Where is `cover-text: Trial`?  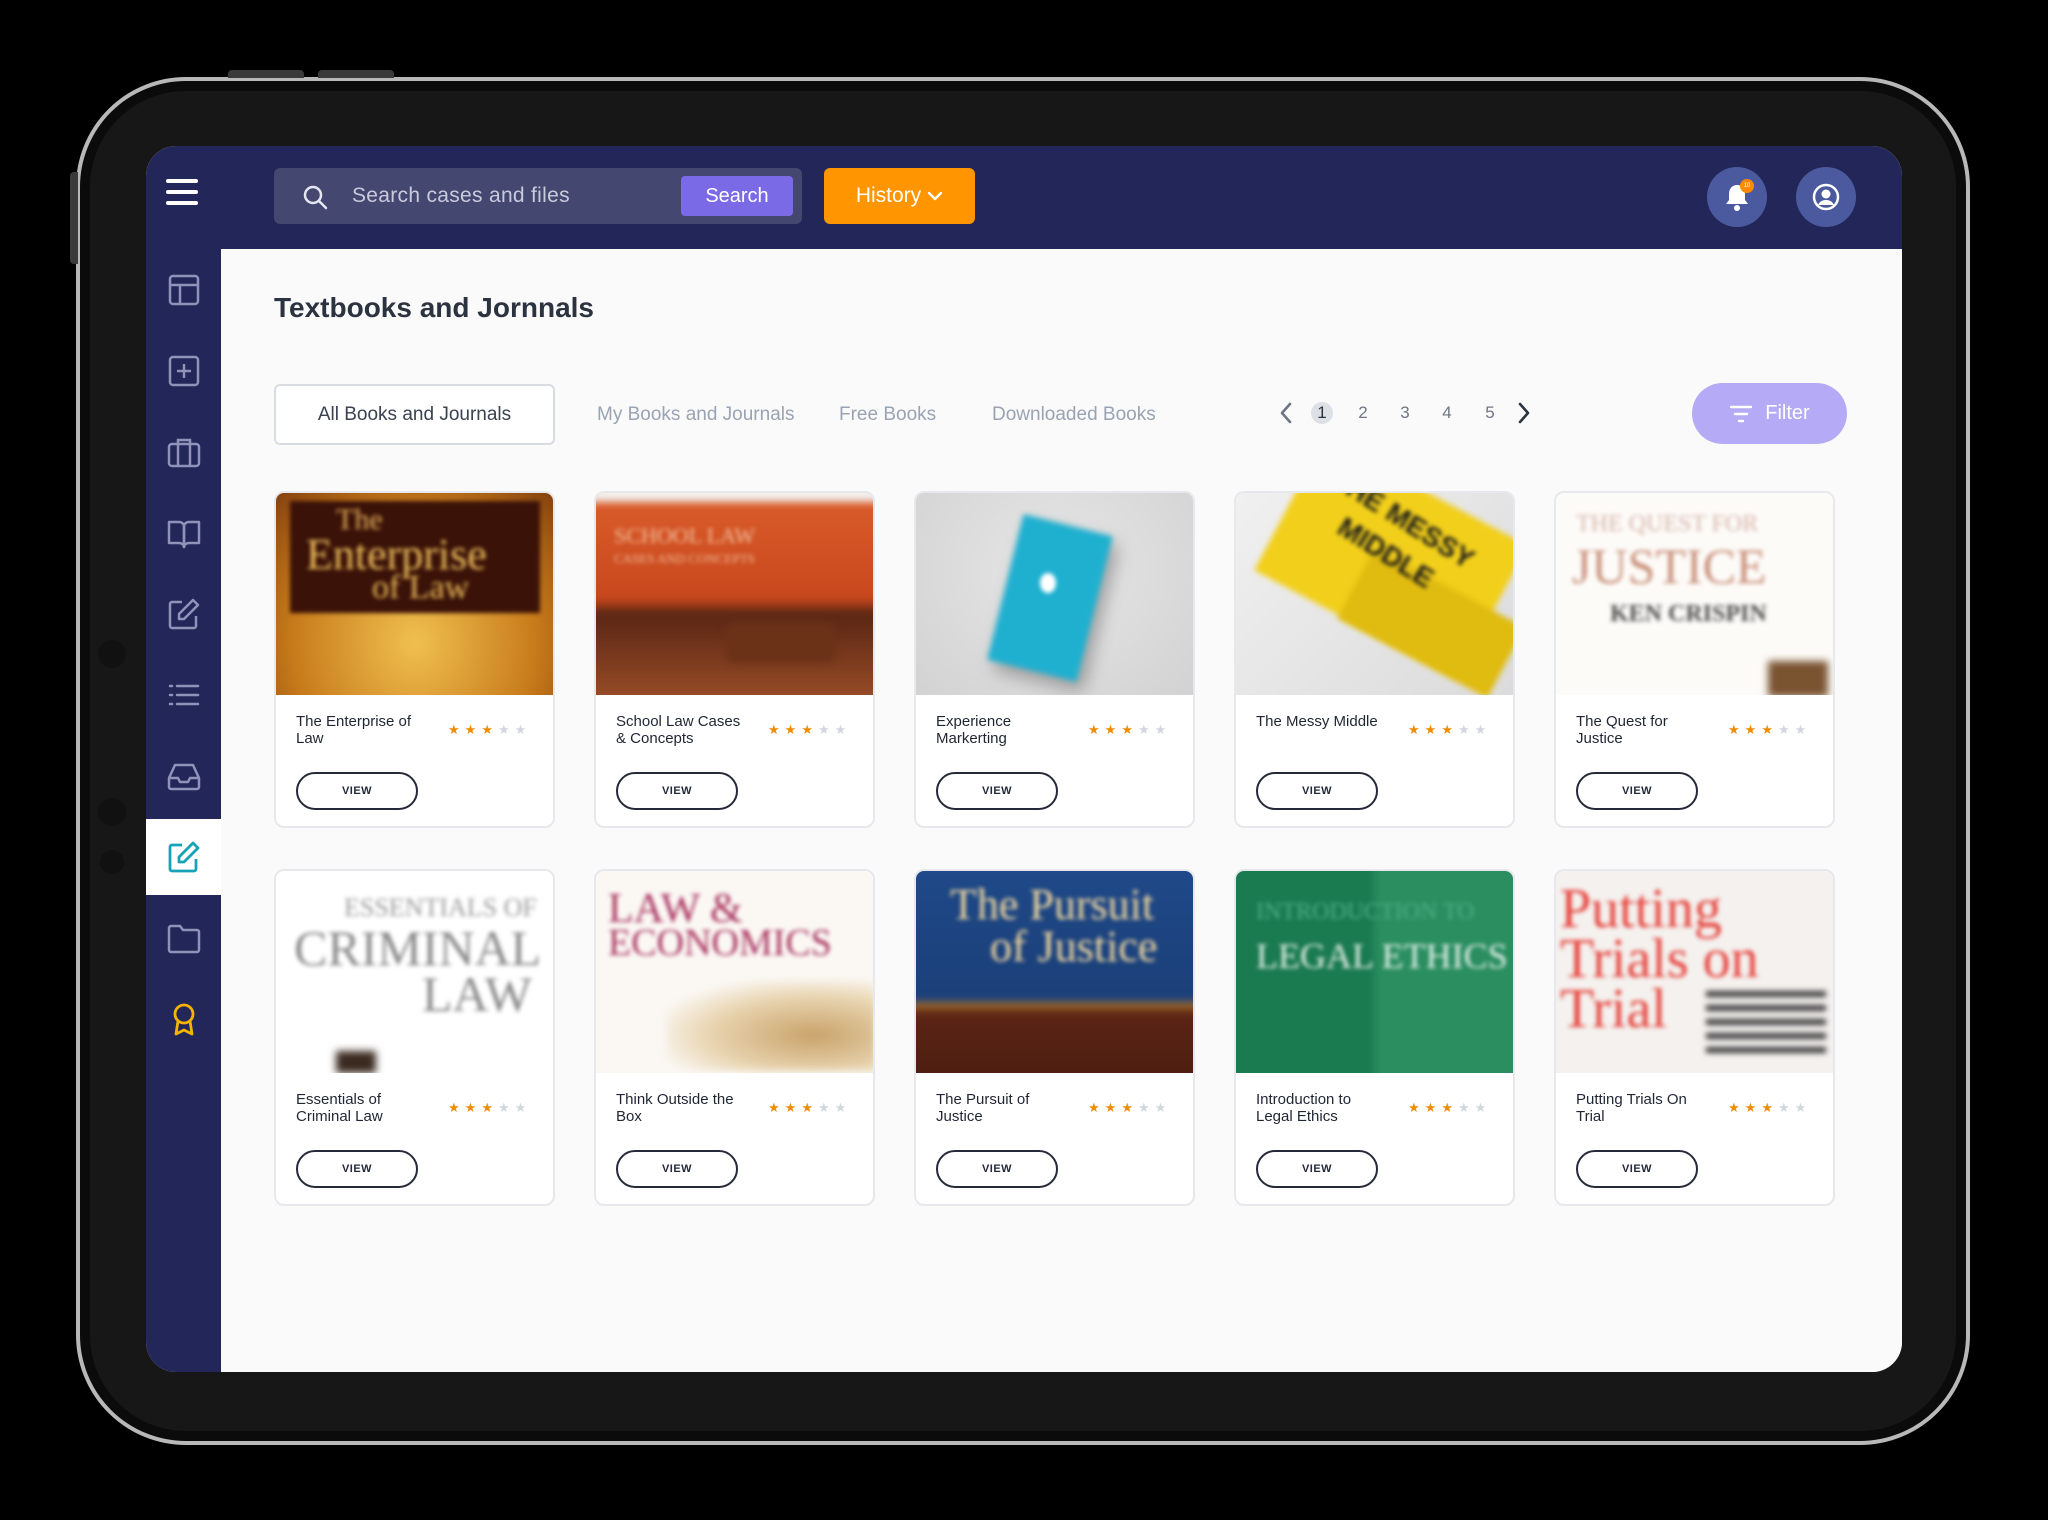 cover-text: Trial is located at coordinates (1613, 1009).